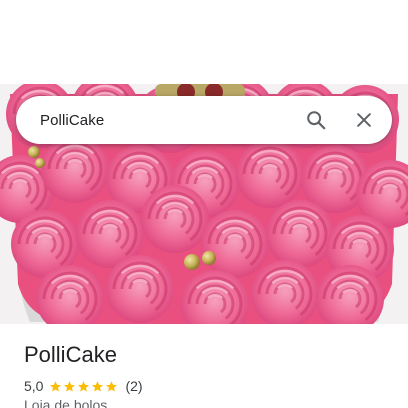 The image size is (408, 408). I want to click on star-rating, so click(84, 386).